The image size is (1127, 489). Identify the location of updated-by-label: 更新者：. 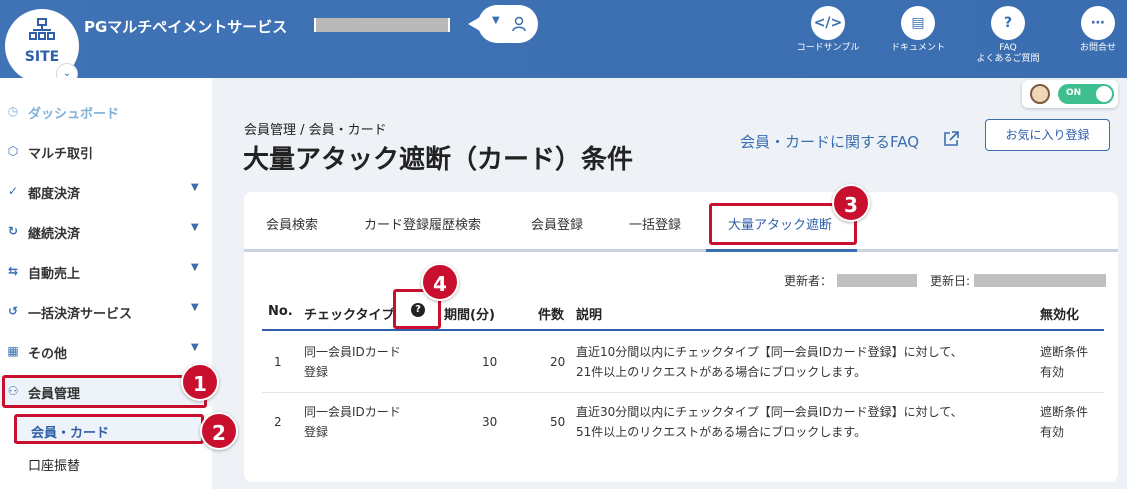
(808, 281).